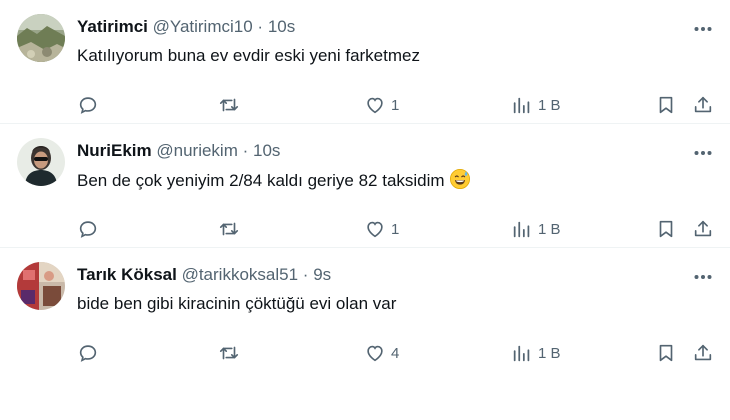  What do you see at coordinates (373, 275) in the screenshot?
I see `tweet-header: Tarık Köksal @tarikkoksal51 · 9s` at bounding box center [373, 275].